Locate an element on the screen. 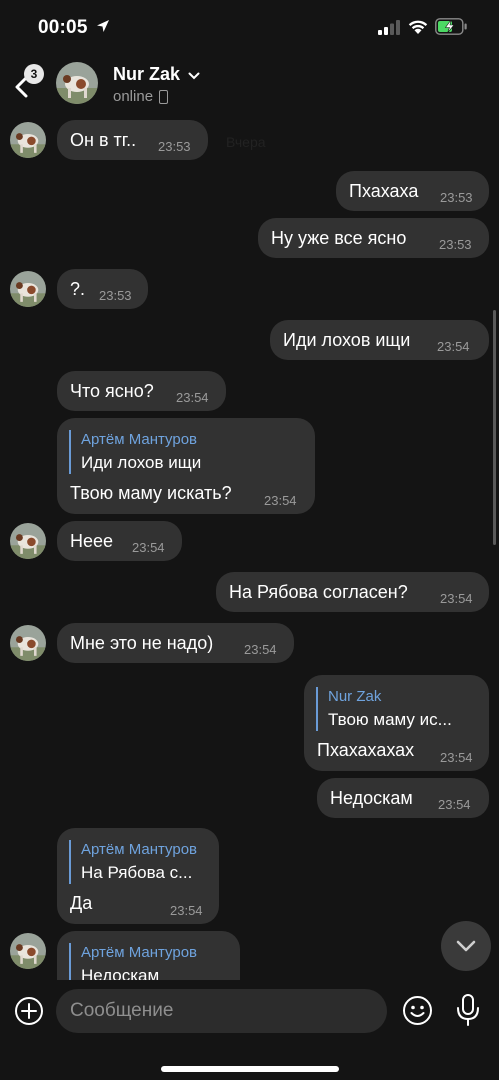 The width and height of the screenshot is (499, 1080). scroll-down-button is located at coordinates (466, 946).